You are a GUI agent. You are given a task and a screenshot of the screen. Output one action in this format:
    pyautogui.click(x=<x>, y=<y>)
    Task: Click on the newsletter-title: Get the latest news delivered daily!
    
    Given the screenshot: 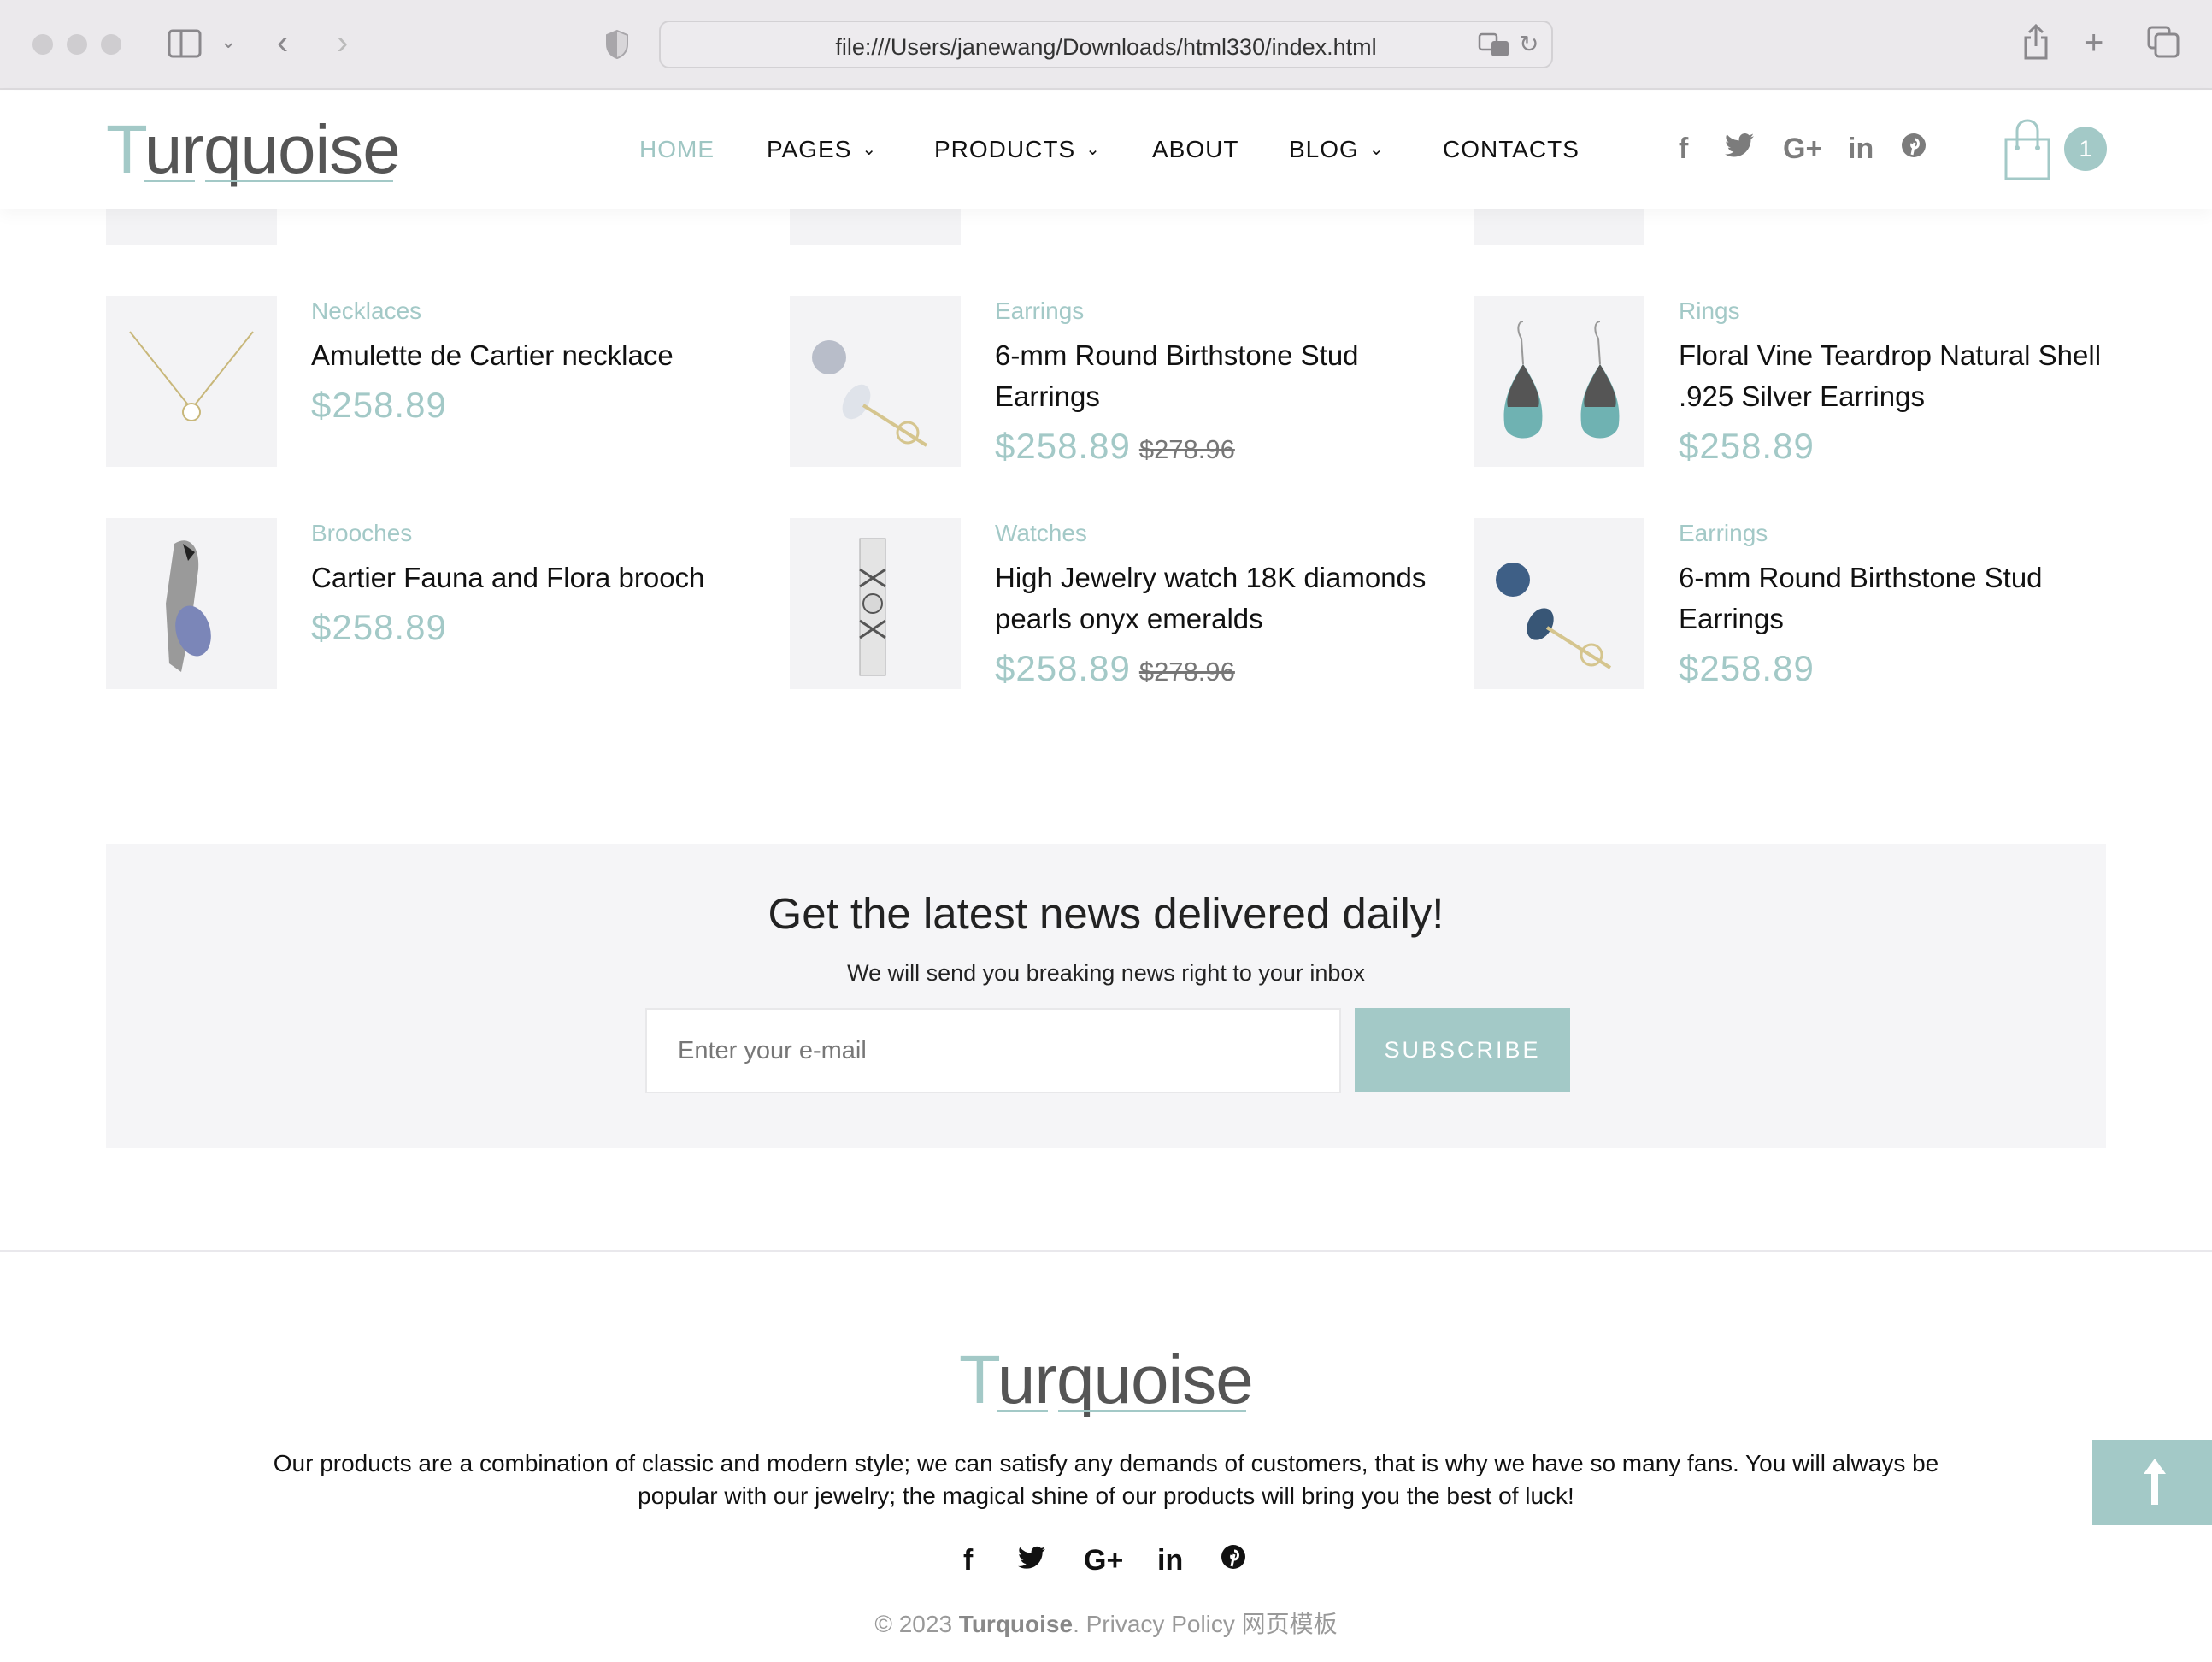 What is the action you would take?
    pyautogui.click(x=1106, y=913)
    